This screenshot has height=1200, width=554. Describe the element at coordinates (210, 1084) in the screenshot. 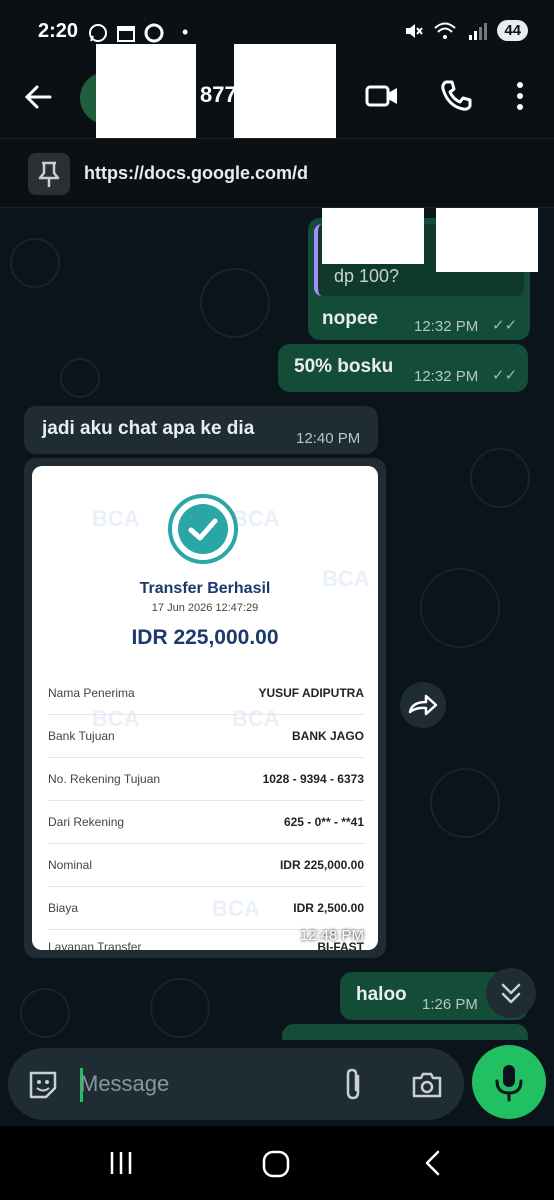

I see `message-input` at that location.